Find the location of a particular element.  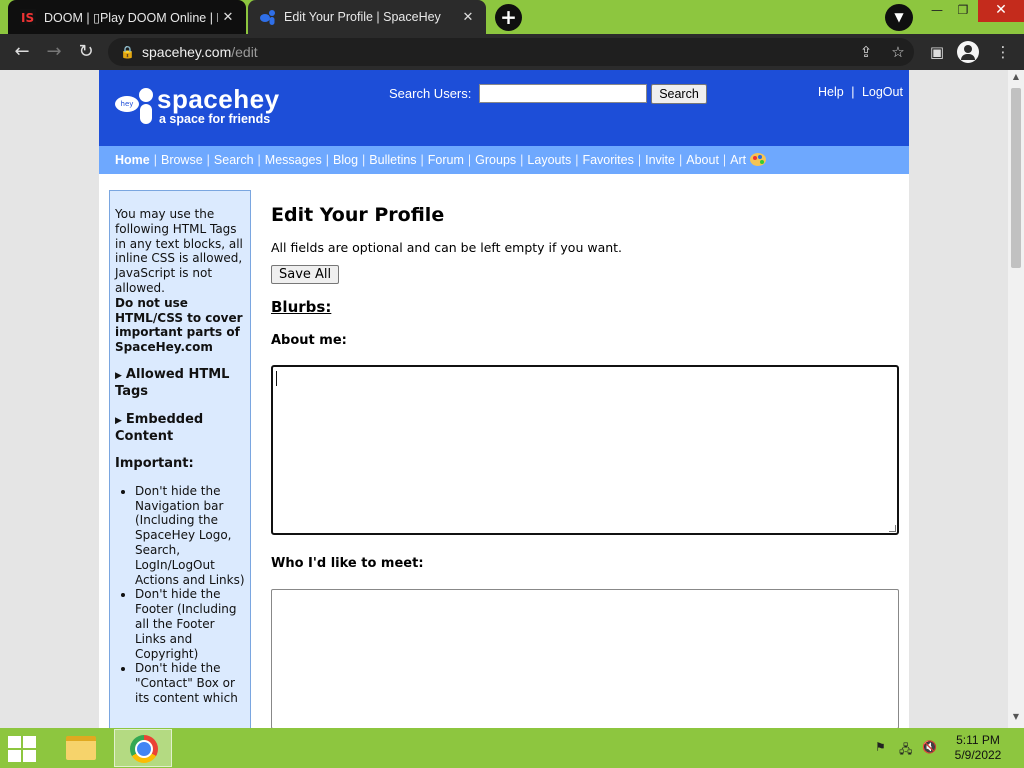

spacehey-favicon-icon is located at coordinates (267, 17).